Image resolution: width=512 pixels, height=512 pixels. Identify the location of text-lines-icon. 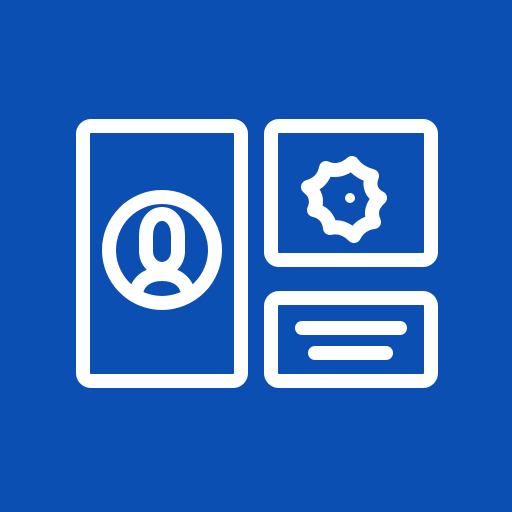
(351, 340).